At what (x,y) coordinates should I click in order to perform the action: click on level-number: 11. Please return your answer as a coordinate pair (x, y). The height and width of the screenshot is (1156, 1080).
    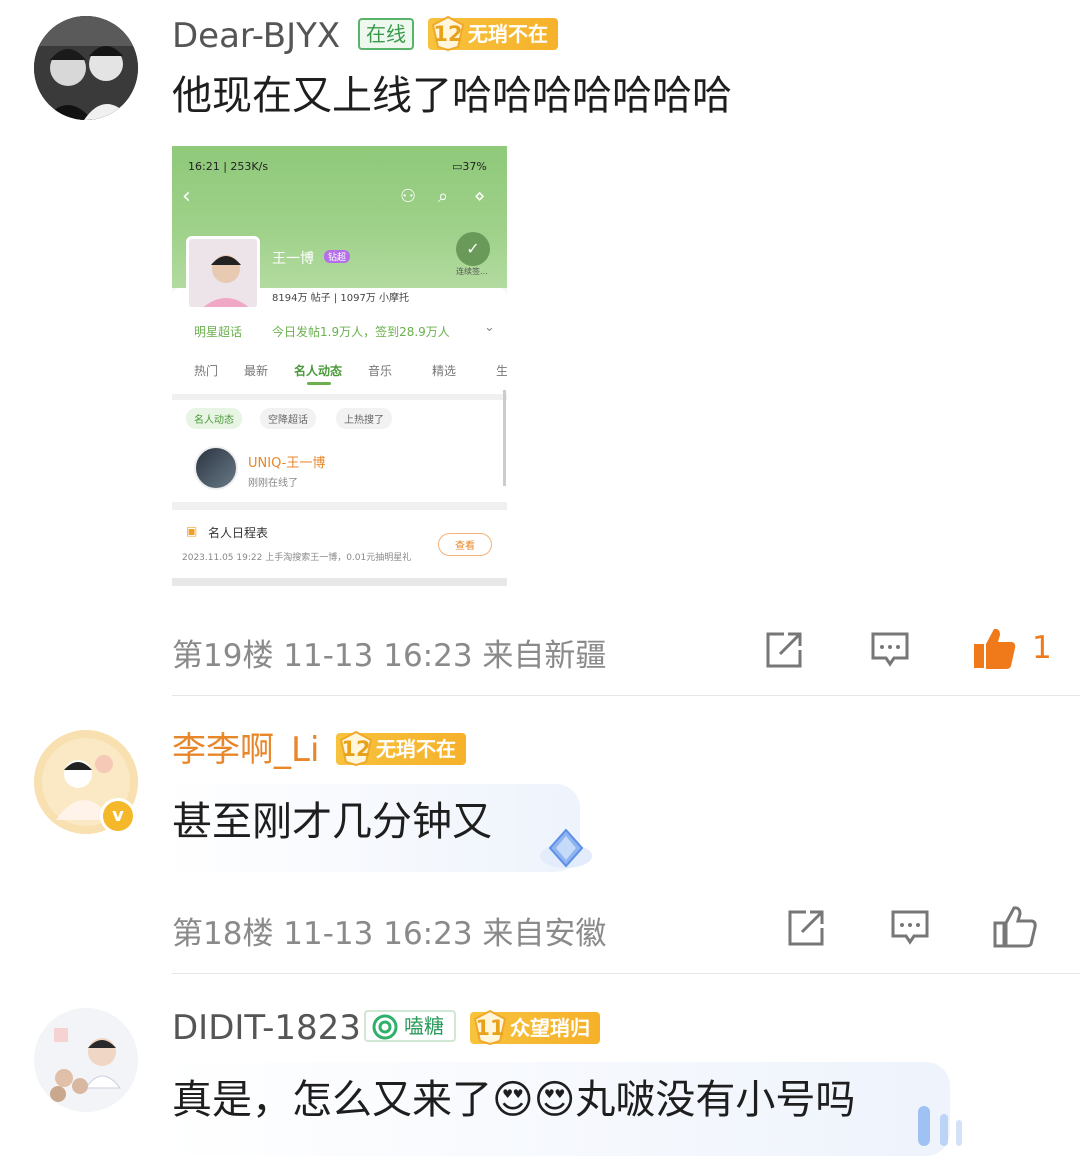
    Looking at the image, I should click on (490, 1028).